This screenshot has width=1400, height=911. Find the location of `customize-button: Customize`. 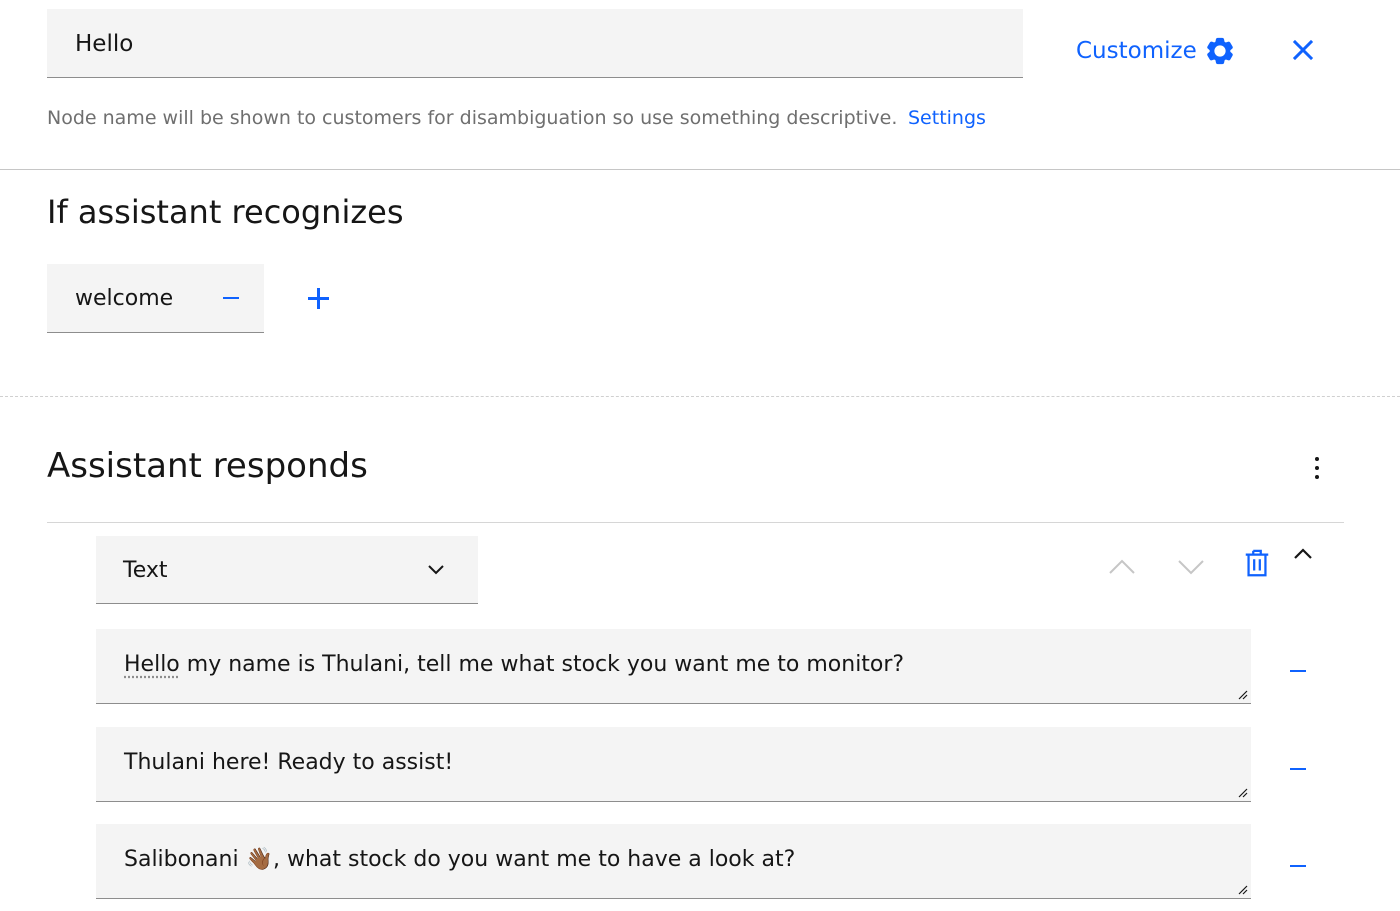

customize-button: Customize is located at coordinates (1155, 51).